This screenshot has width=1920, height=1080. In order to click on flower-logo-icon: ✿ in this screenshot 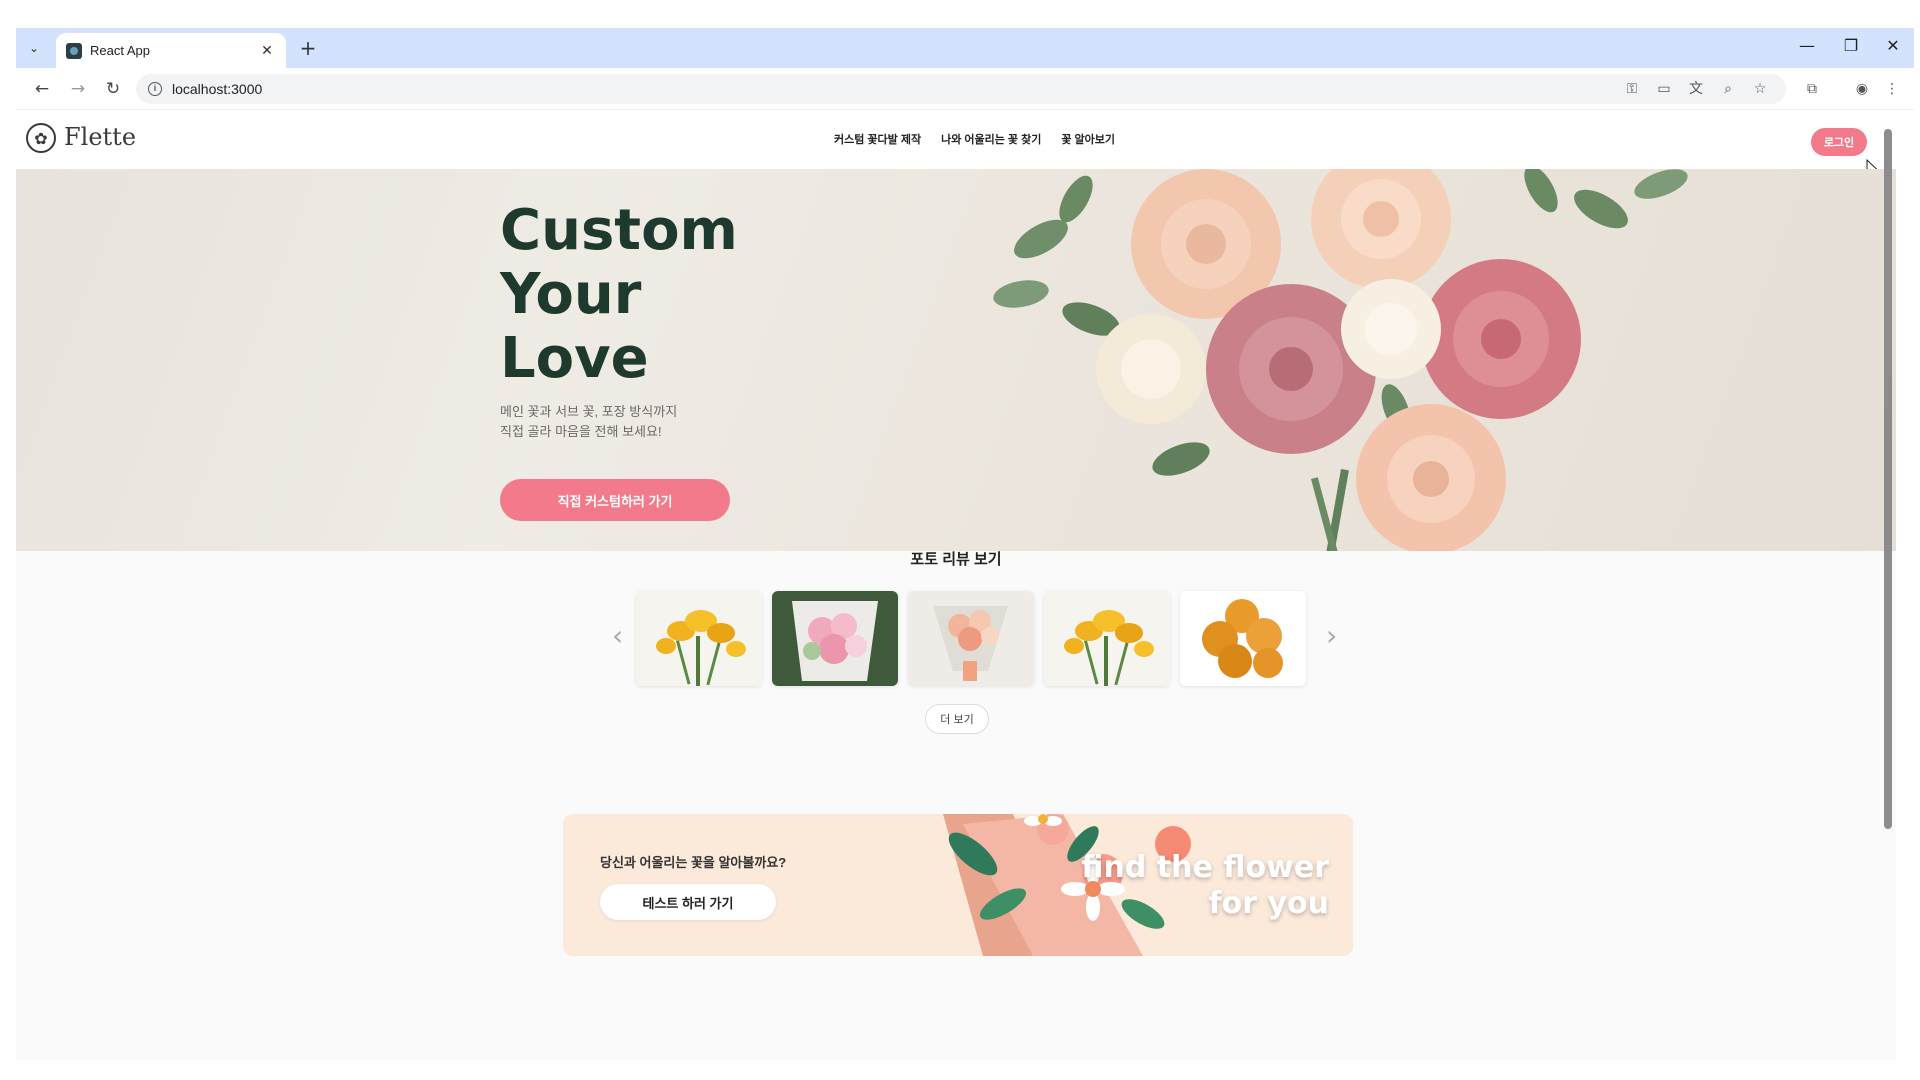, I will do `click(41, 138)`.